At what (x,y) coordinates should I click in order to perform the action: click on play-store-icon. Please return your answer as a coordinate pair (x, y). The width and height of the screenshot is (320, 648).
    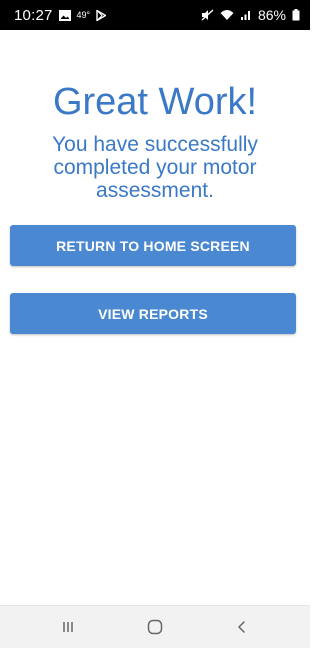
    Looking at the image, I should click on (101, 15).